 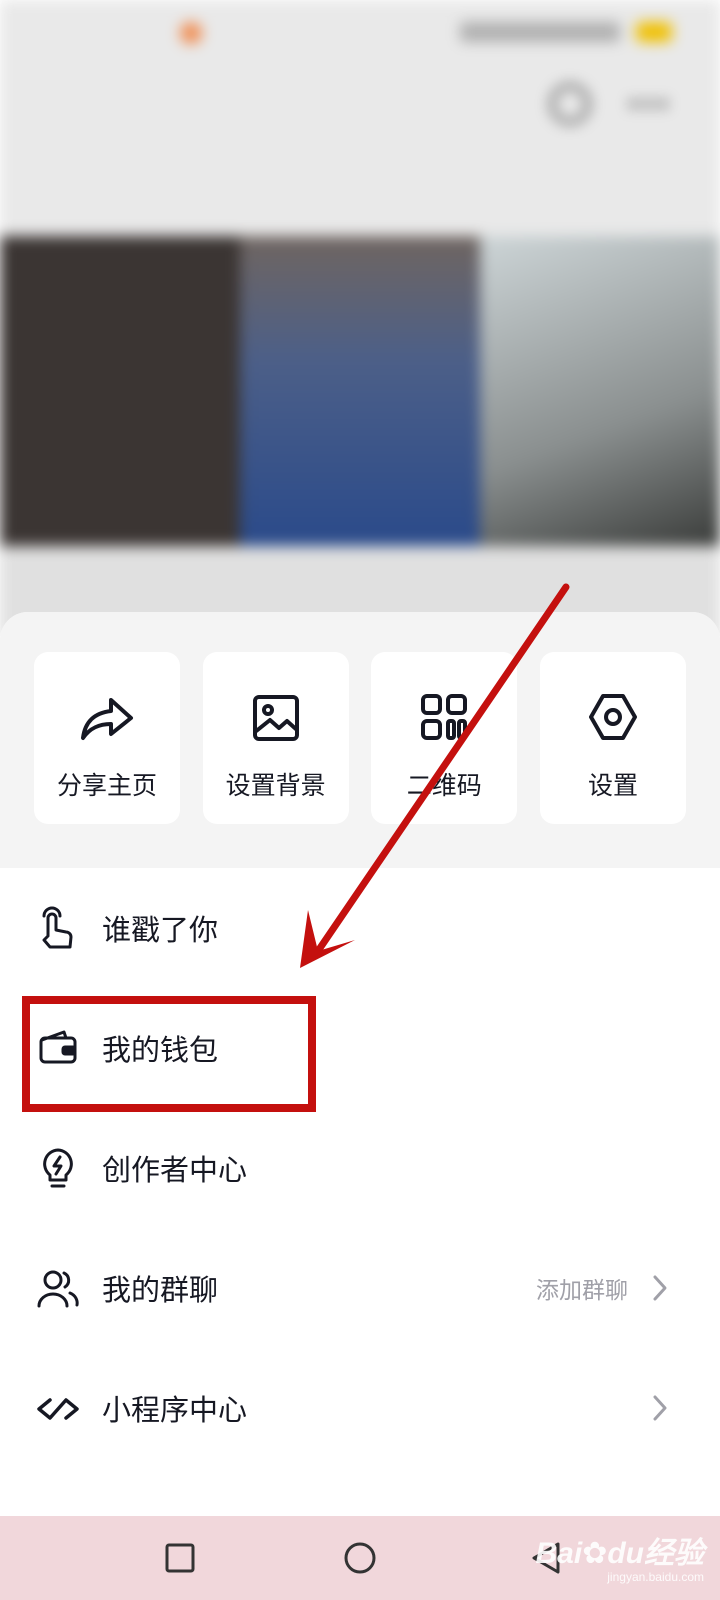 I want to click on recent-apps-icon, so click(x=180, y=1558).